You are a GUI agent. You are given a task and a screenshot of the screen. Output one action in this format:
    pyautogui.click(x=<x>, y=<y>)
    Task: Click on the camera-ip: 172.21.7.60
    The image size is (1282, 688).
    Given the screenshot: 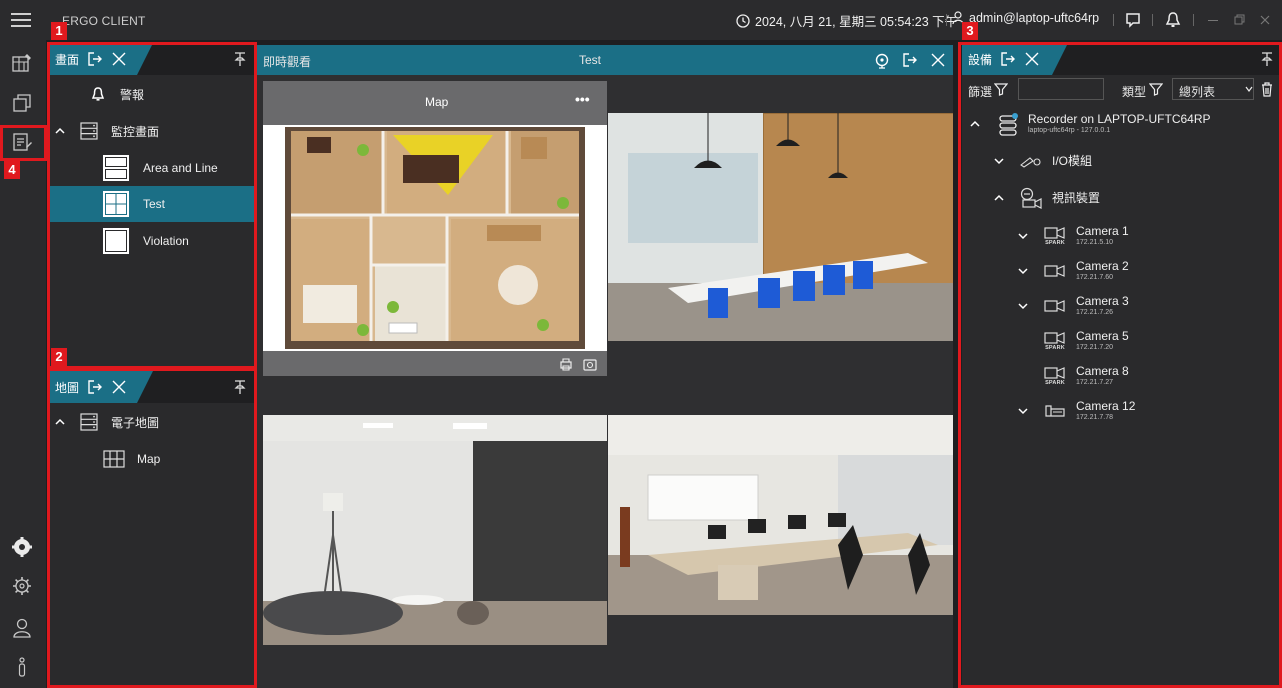 What is the action you would take?
    pyautogui.click(x=1094, y=277)
    